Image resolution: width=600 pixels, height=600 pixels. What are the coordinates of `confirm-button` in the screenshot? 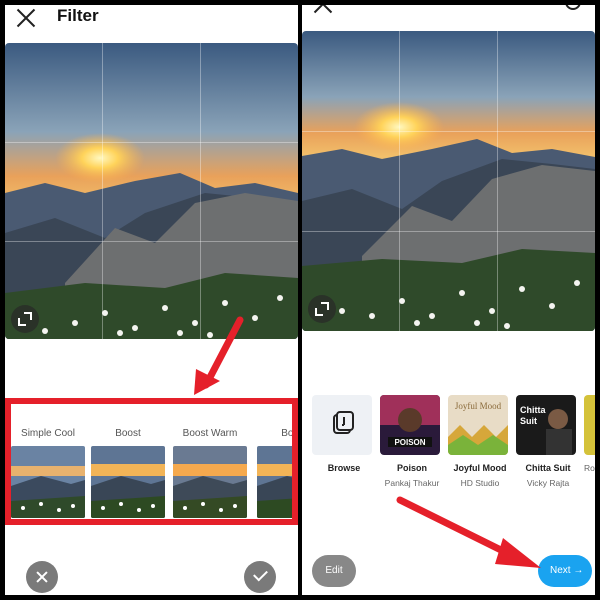 It's located at (260, 577).